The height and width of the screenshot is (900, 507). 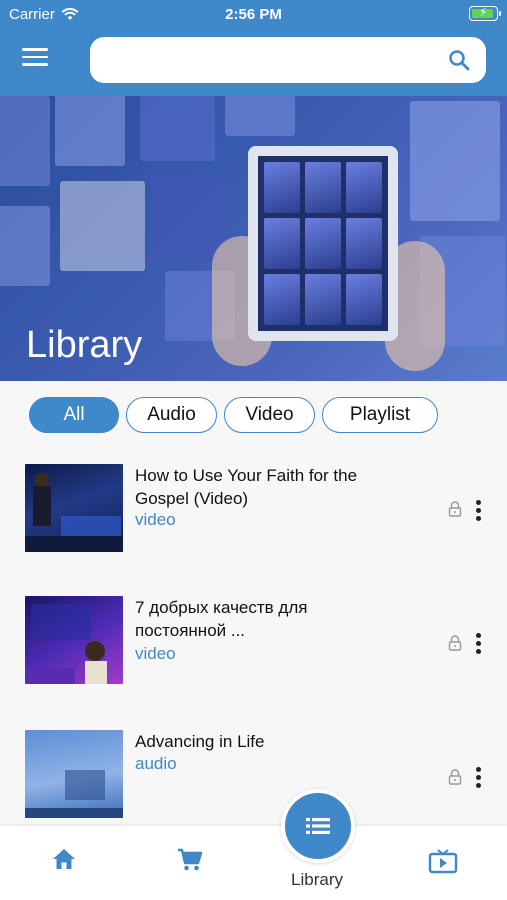 What do you see at coordinates (200, 741) in the screenshot?
I see `item-title: Advancing in Life` at bounding box center [200, 741].